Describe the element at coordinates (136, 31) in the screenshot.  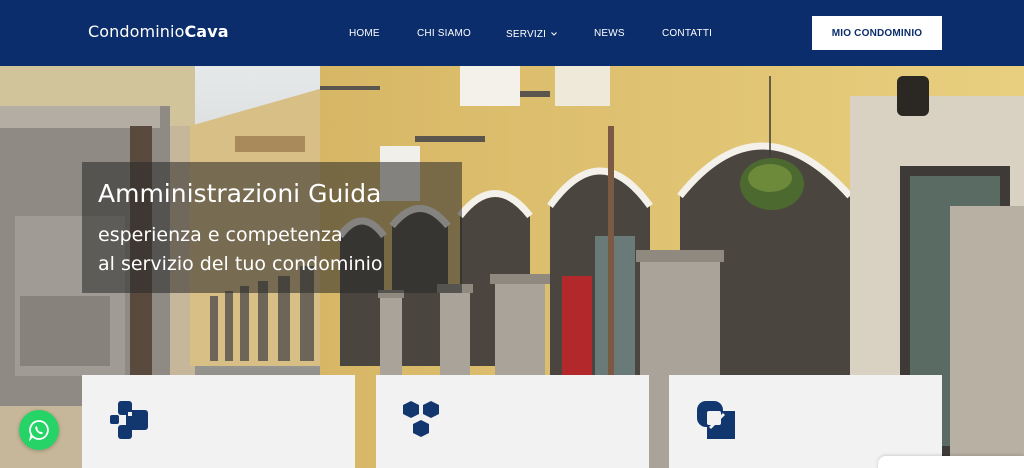
I see `logo-regular: Condominio` at that location.